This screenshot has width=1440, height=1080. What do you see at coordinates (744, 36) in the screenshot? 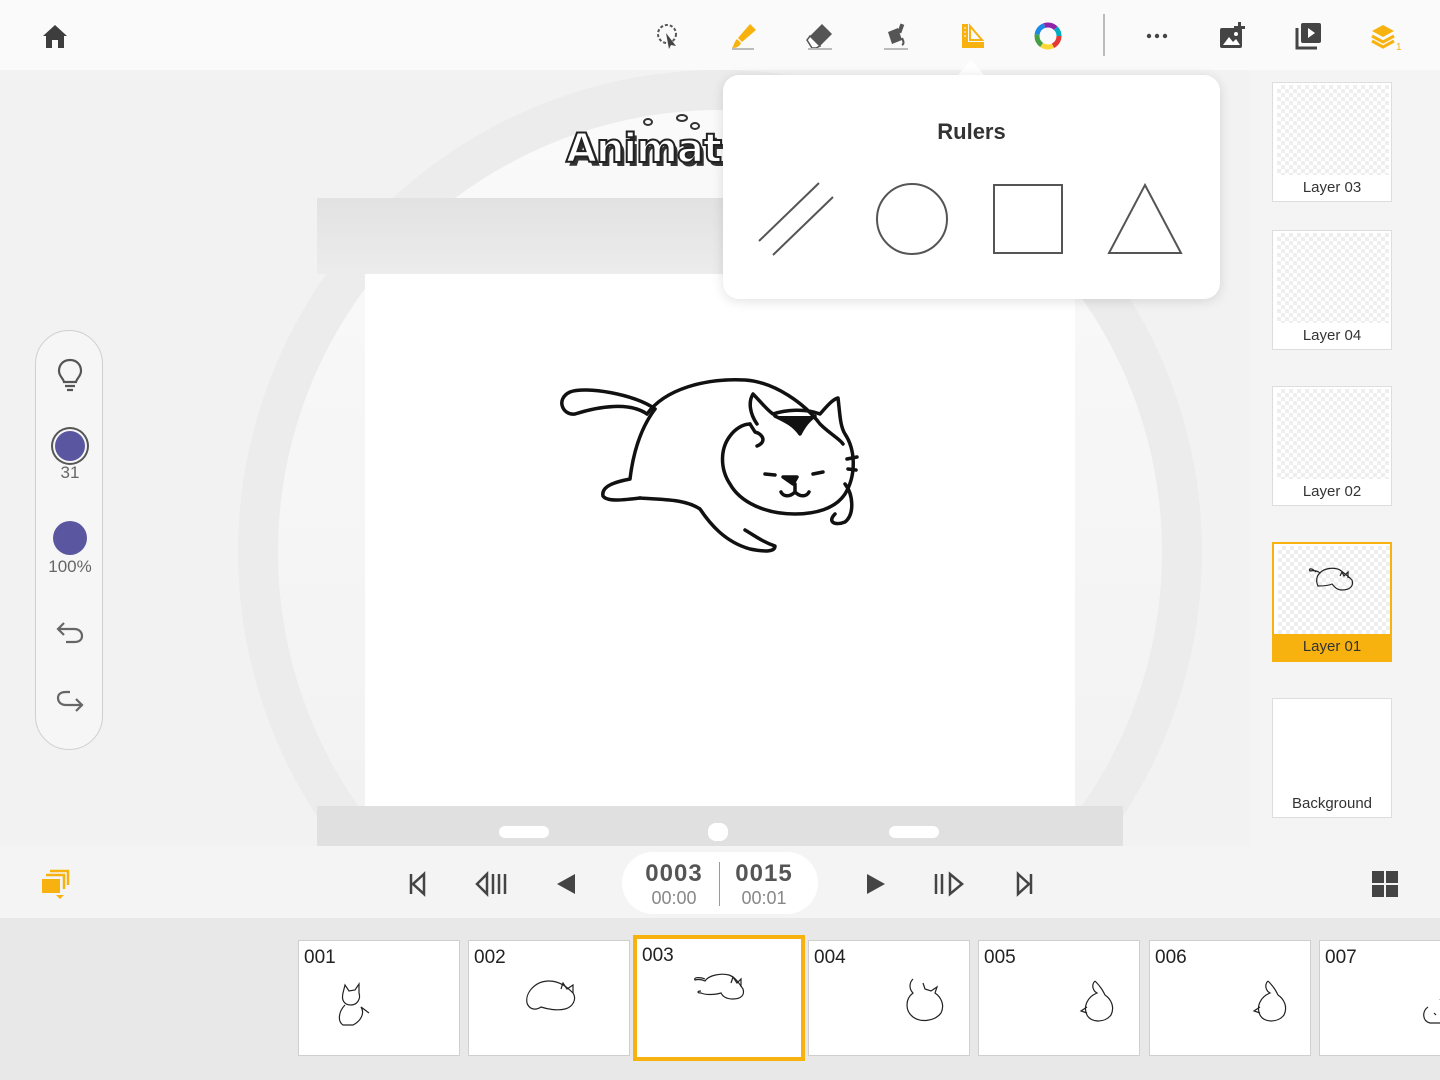
I see `brush-icon` at bounding box center [744, 36].